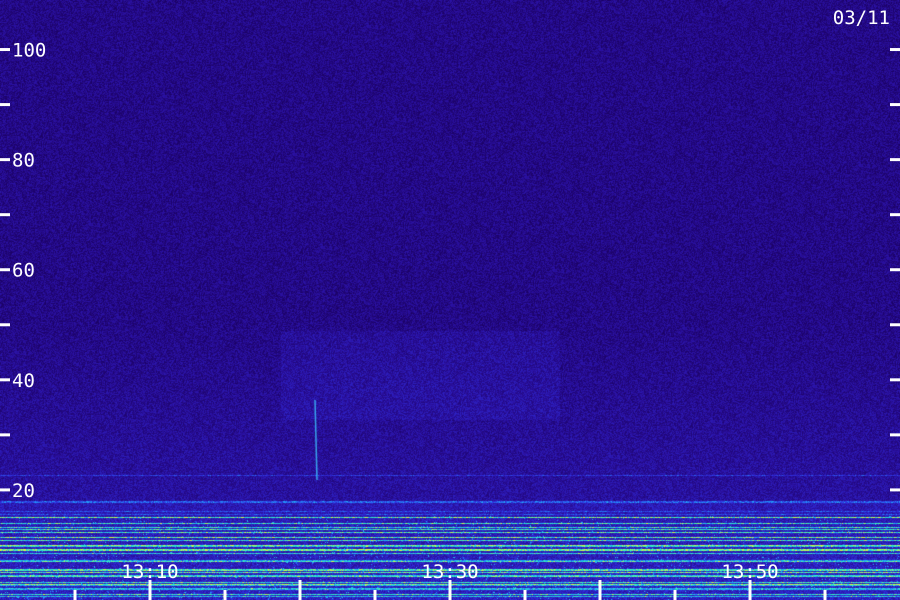 Image resolution: width=900 pixels, height=600 pixels. What do you see at coordinates (23, 161) in the screenshot?
I see `y-tick-label: 80` at bounding box center [23, 161].